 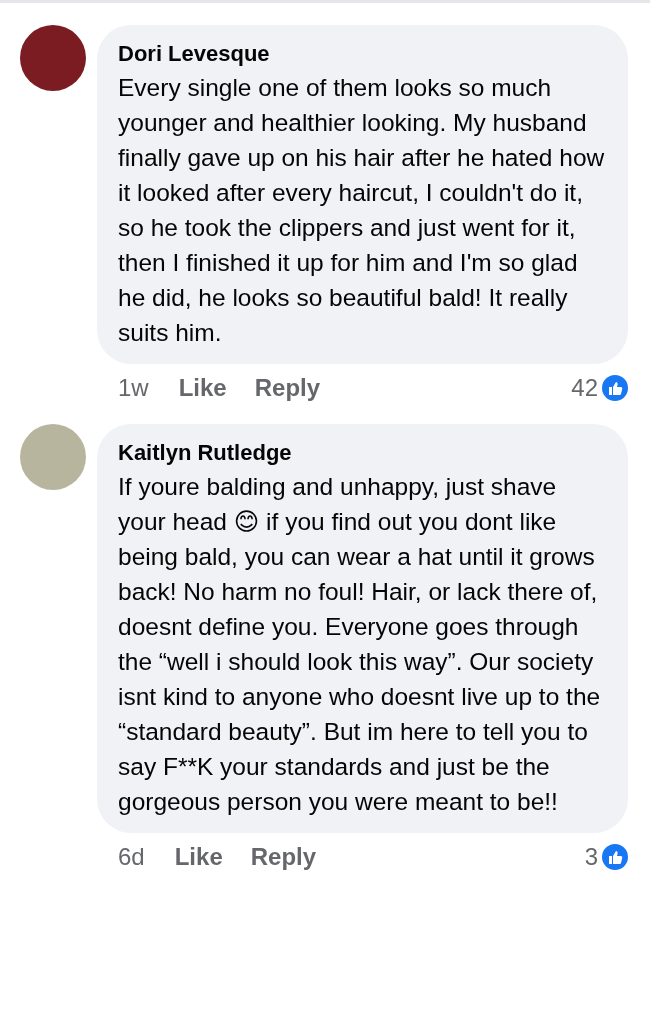 I want to click on comment-author: Dori Levesque, so click(x=364, y=54).